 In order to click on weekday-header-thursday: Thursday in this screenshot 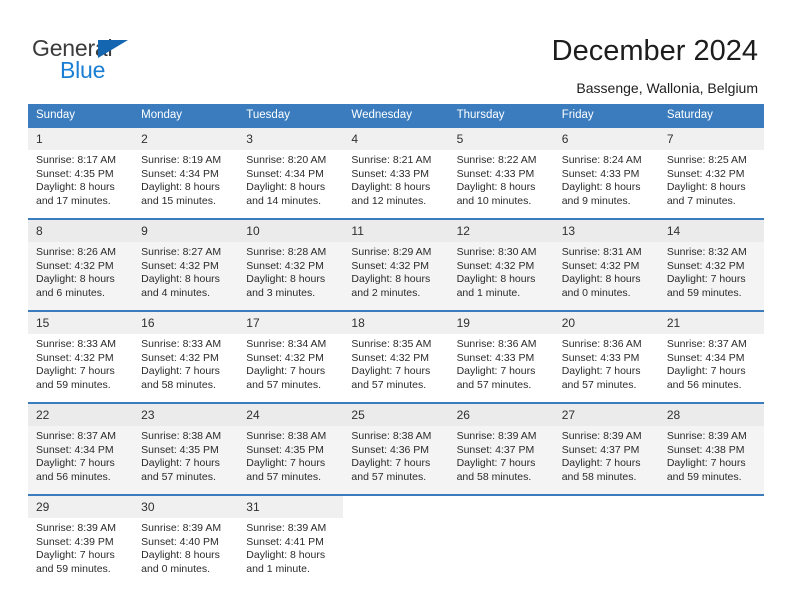, I will do `click(501, 115)`.